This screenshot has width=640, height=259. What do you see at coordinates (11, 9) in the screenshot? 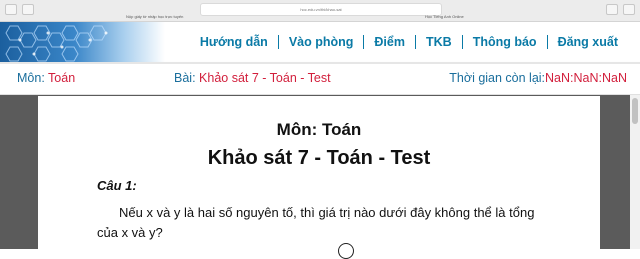
I see `back-icon` at bounding box center [11, 9].